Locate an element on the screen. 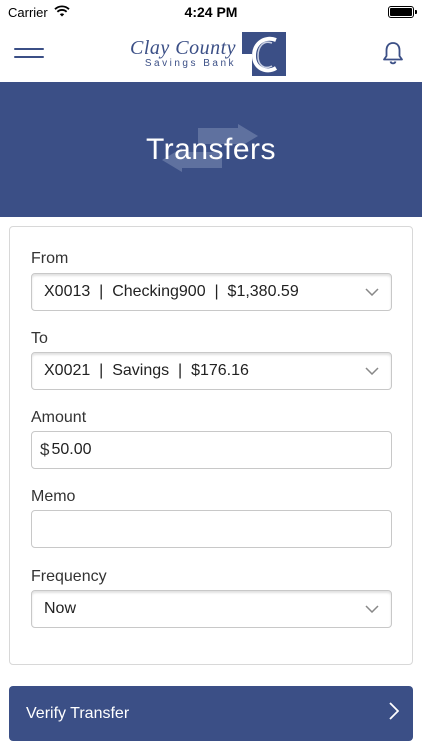 The width and height of the screenshot is (422, 750). carrier-label: Carrier is located at coordinates (28, 12).